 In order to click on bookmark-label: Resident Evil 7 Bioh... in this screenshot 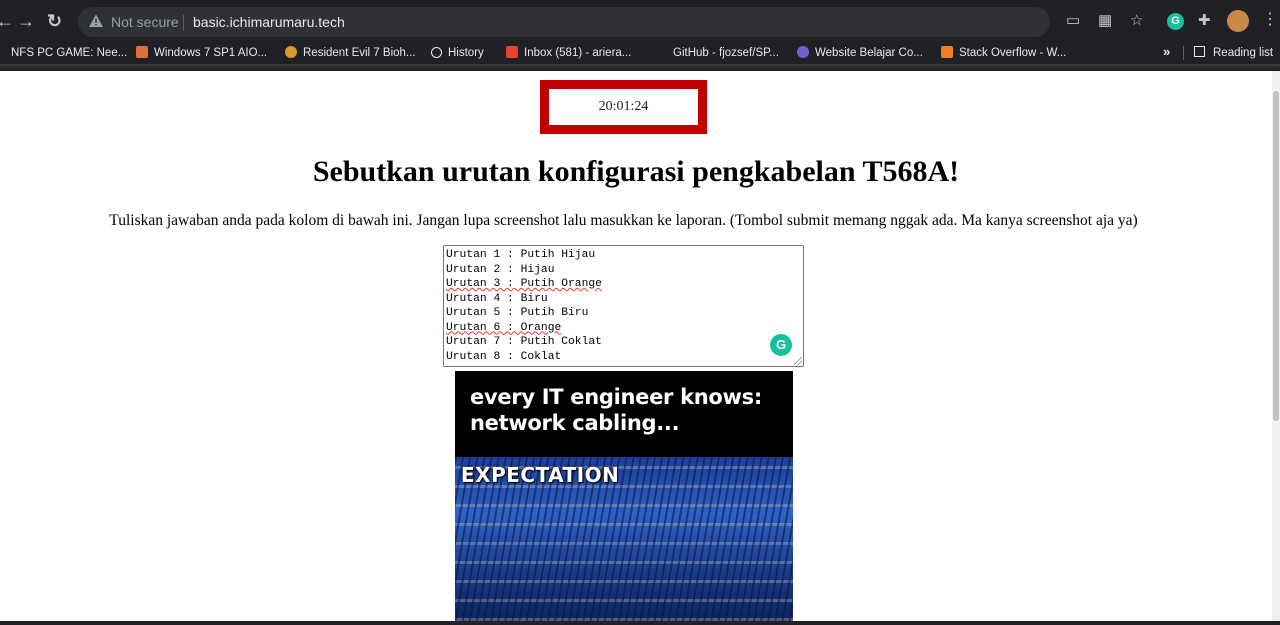, I will do `click(359, 53)`.